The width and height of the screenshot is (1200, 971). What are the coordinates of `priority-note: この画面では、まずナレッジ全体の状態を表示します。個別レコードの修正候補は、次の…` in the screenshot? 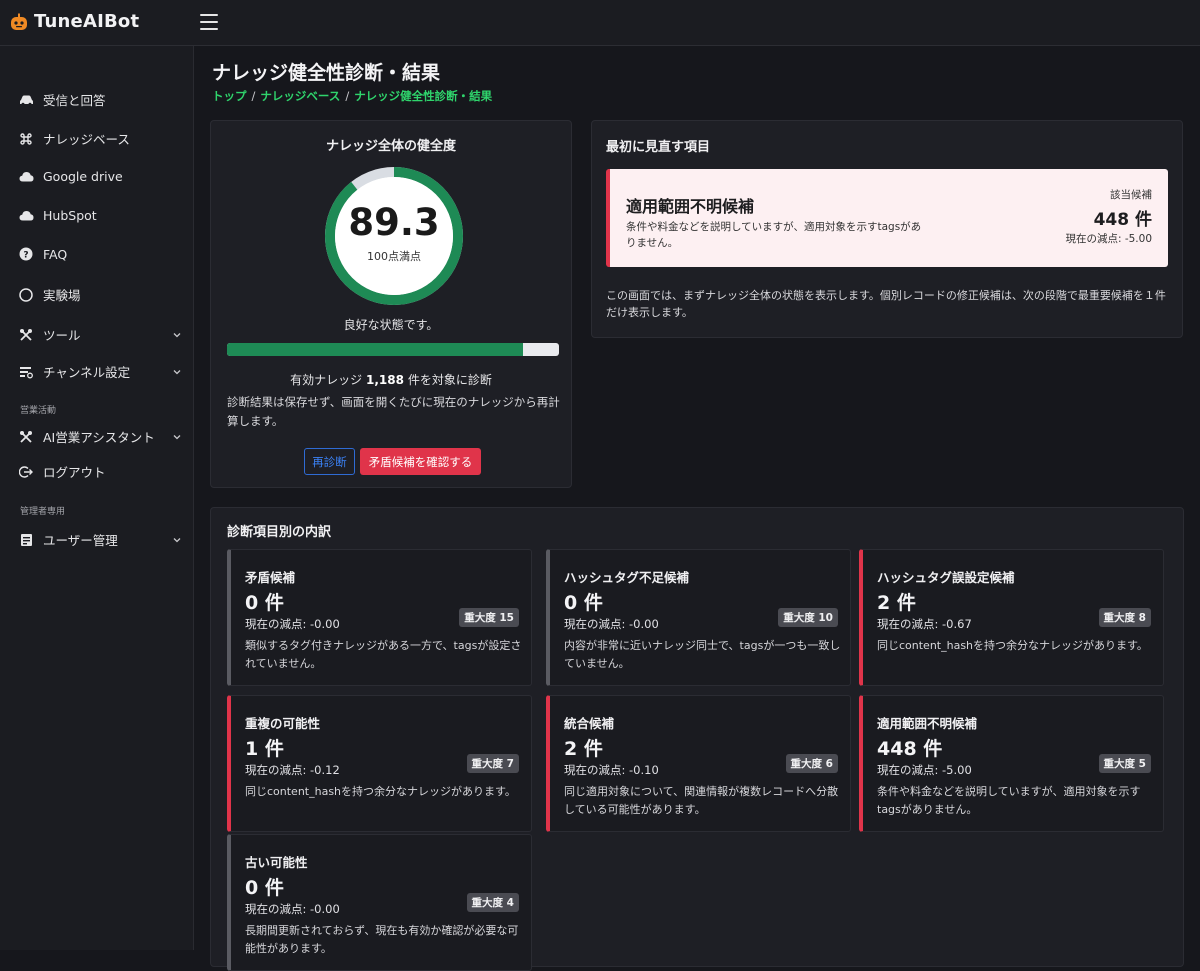 It's located at (886, 304).